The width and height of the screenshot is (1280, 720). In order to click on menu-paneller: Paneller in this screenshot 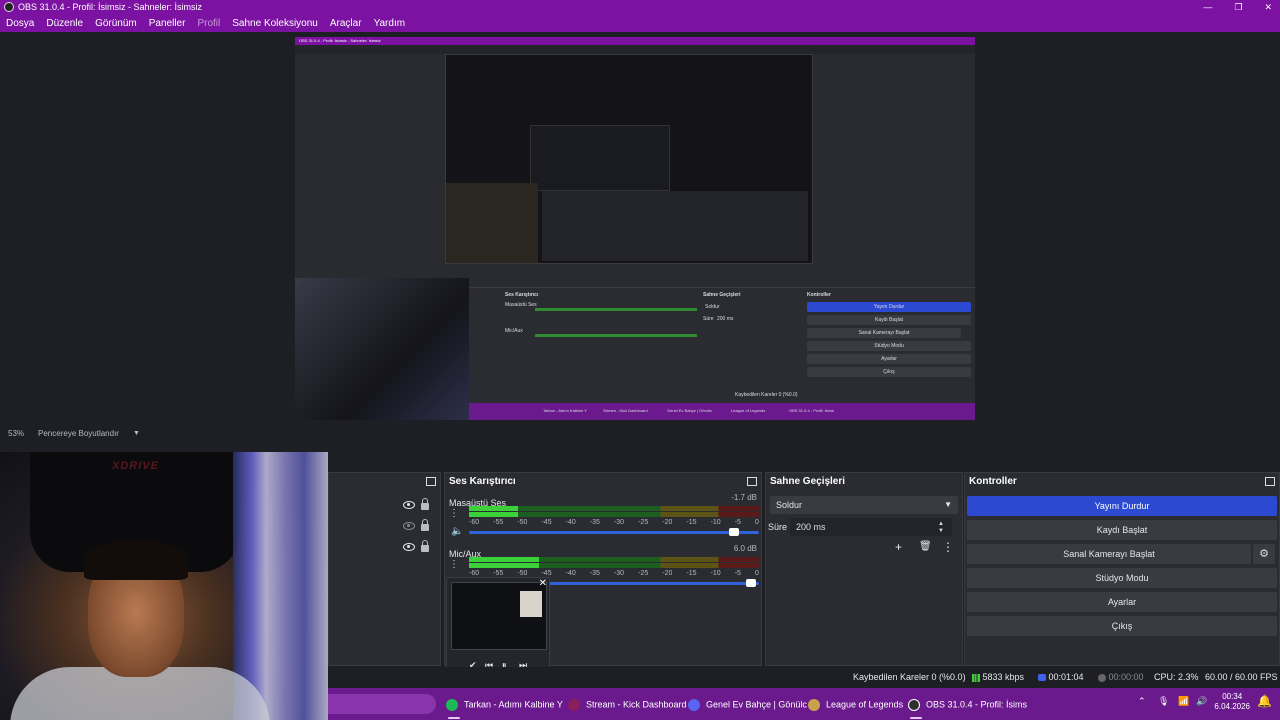, I will do `click(167, 23)`.